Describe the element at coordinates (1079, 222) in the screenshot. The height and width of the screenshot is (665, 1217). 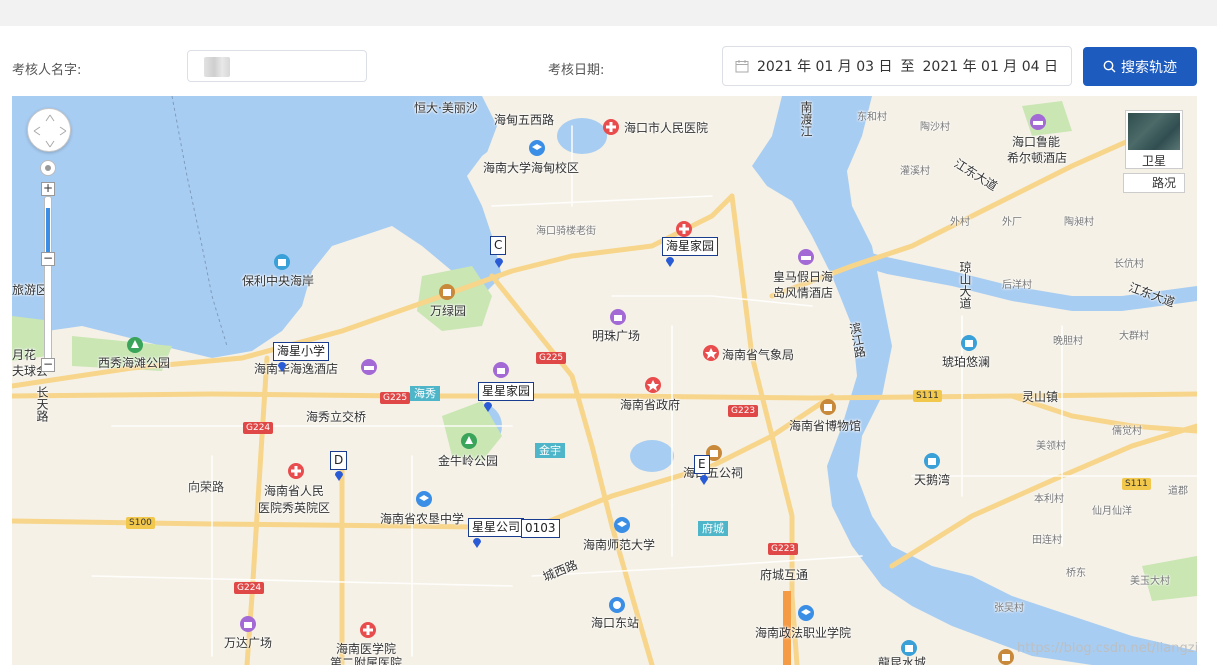
I see `poi-label: 陶昶村` at that location.